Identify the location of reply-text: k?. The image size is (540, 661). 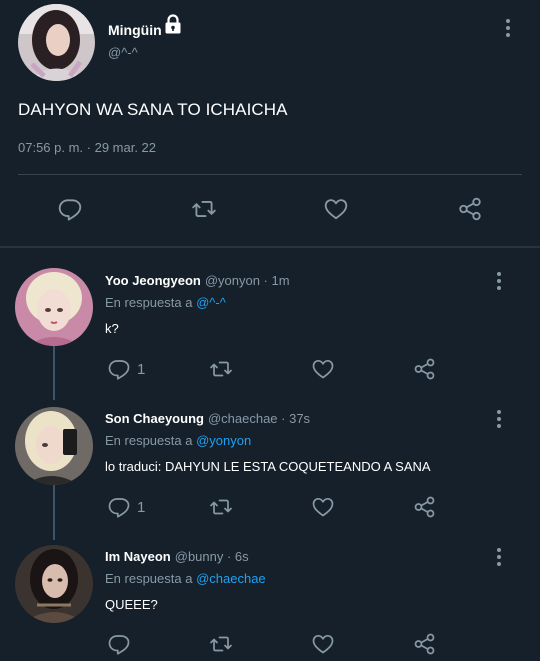
(112, 328).